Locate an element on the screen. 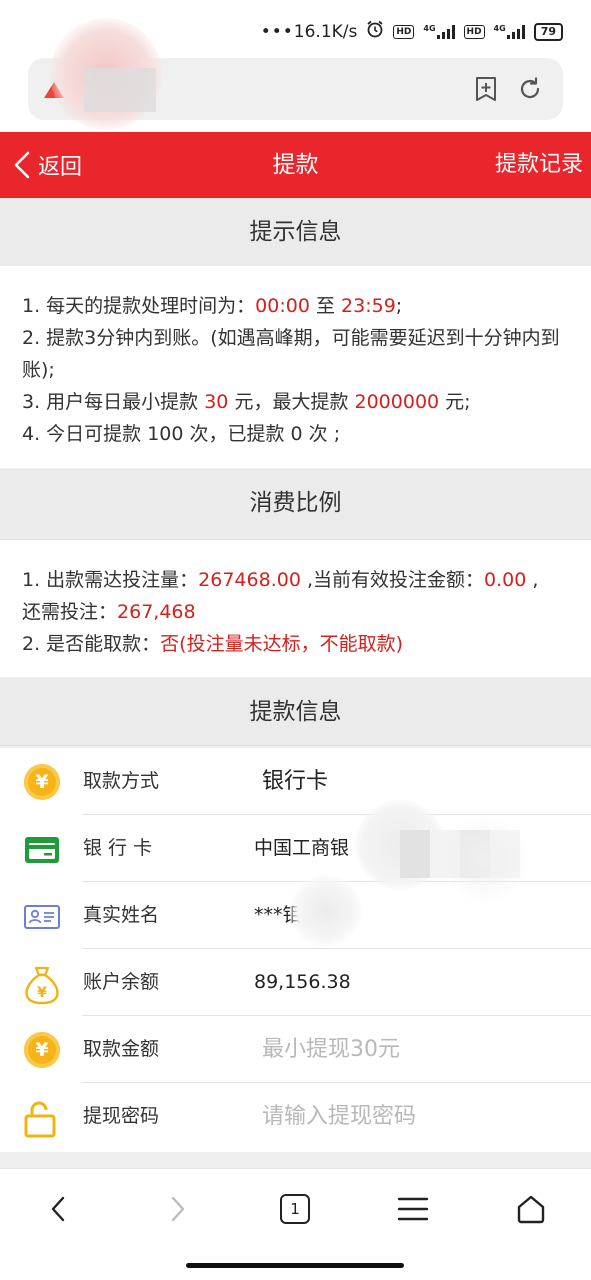  forward-nav-icon is located at coordinates (178, 1209).